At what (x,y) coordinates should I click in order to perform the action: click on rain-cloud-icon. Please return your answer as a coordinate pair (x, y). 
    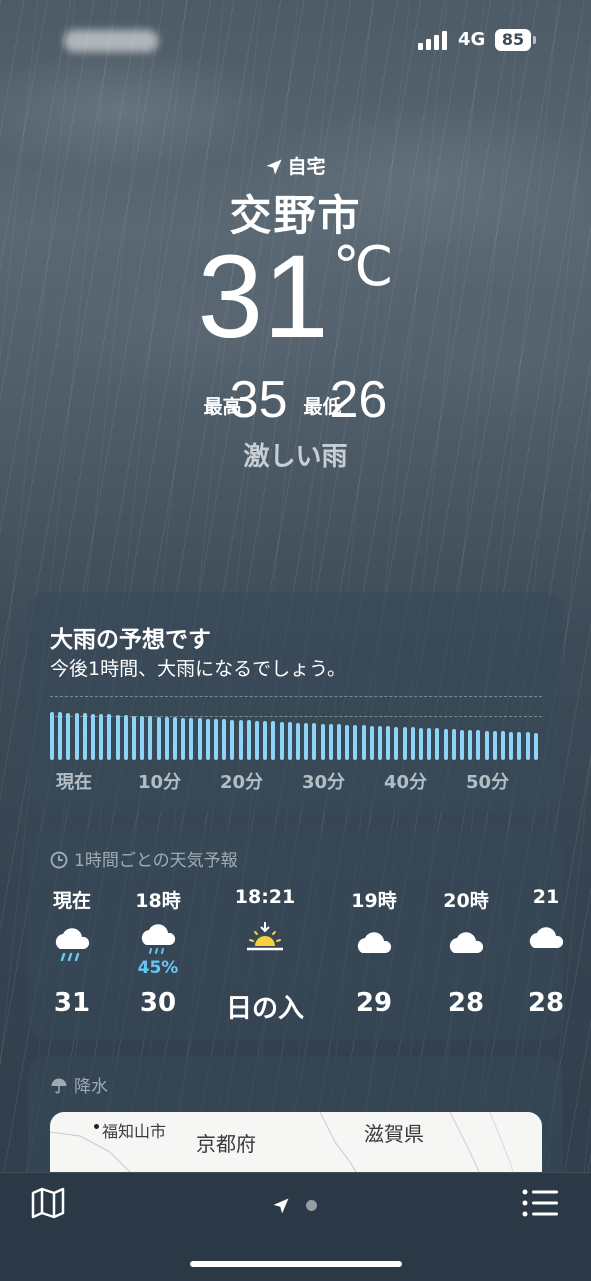
    Looking at the image, I should click on (72, 947).